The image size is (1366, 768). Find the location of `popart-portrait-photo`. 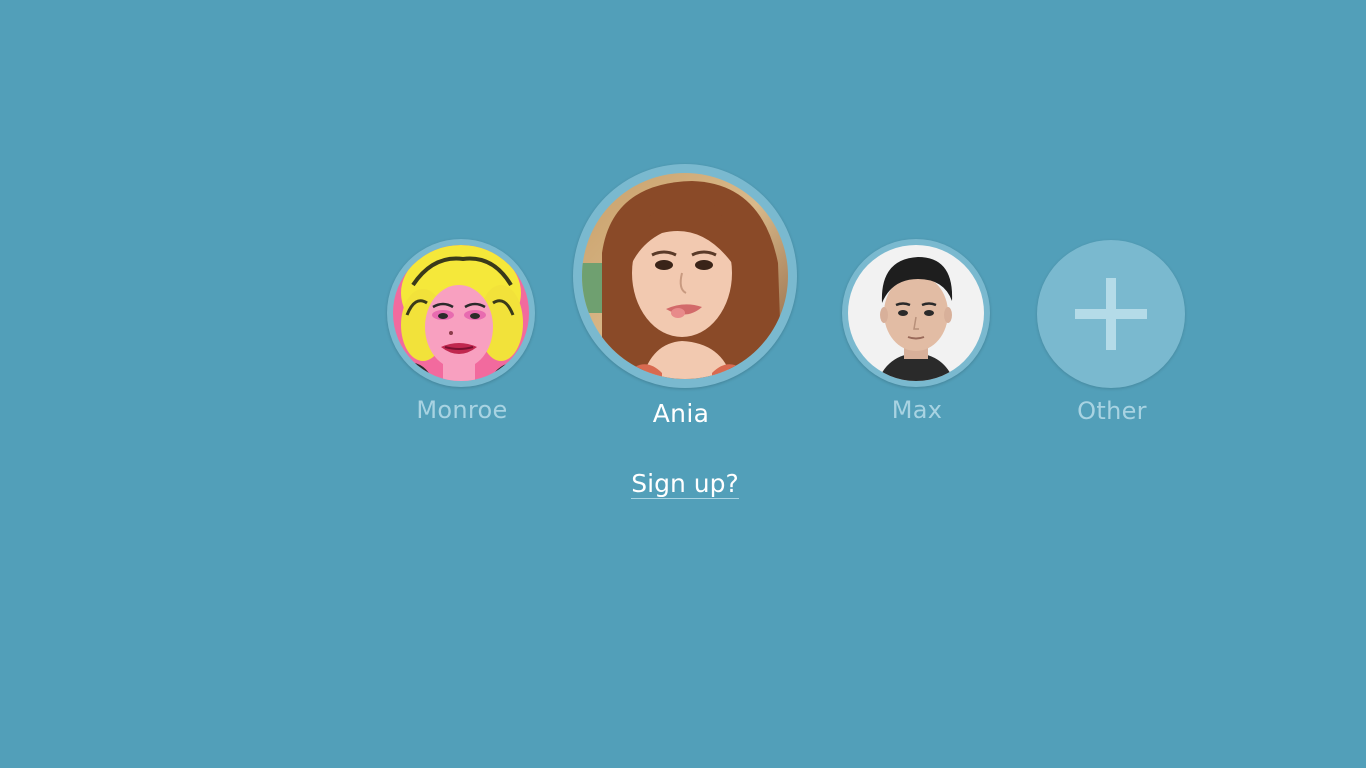

popart-portrait-photo is located at coordinates (461, 313).